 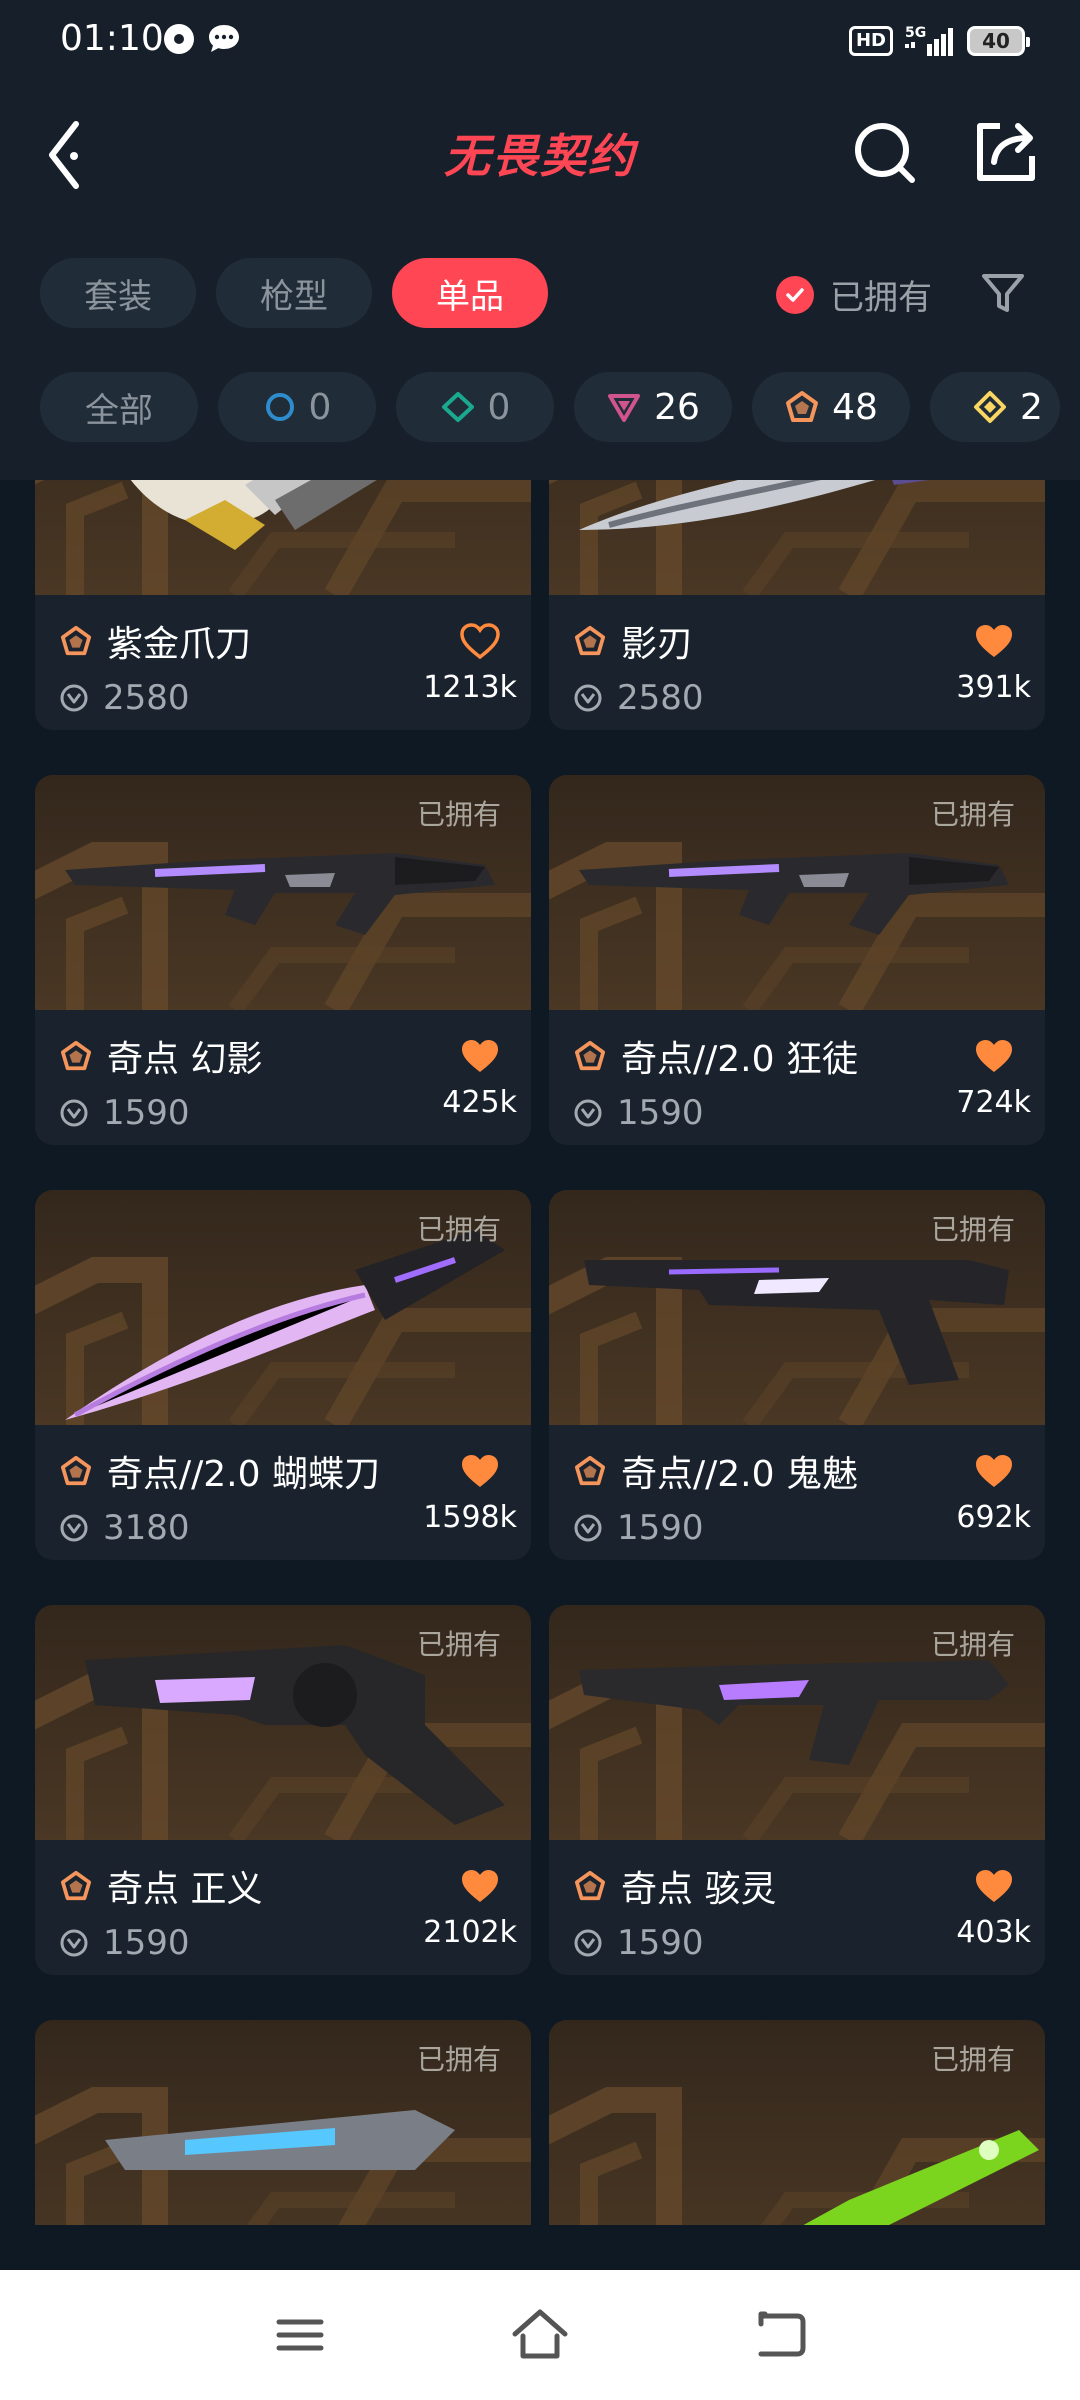 I want to click on tier-chip-ultra: 2, so click(x=995, y=407).